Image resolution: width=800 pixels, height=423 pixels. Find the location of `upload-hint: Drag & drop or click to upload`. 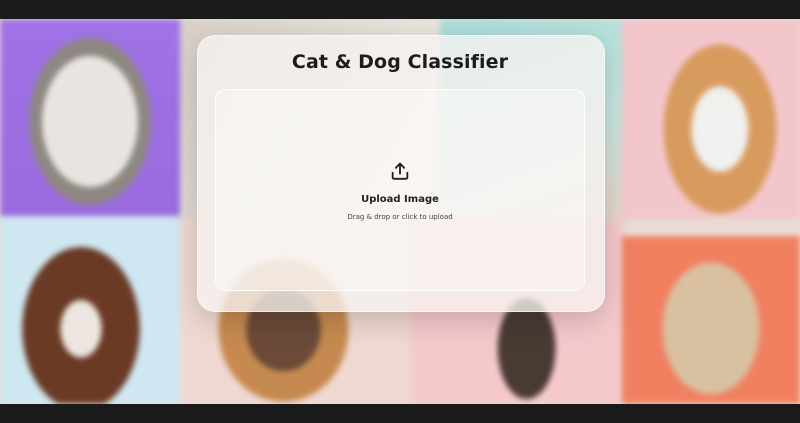

upload-hint: Drag & drop or click to upload is located at coordinates (400, 217).